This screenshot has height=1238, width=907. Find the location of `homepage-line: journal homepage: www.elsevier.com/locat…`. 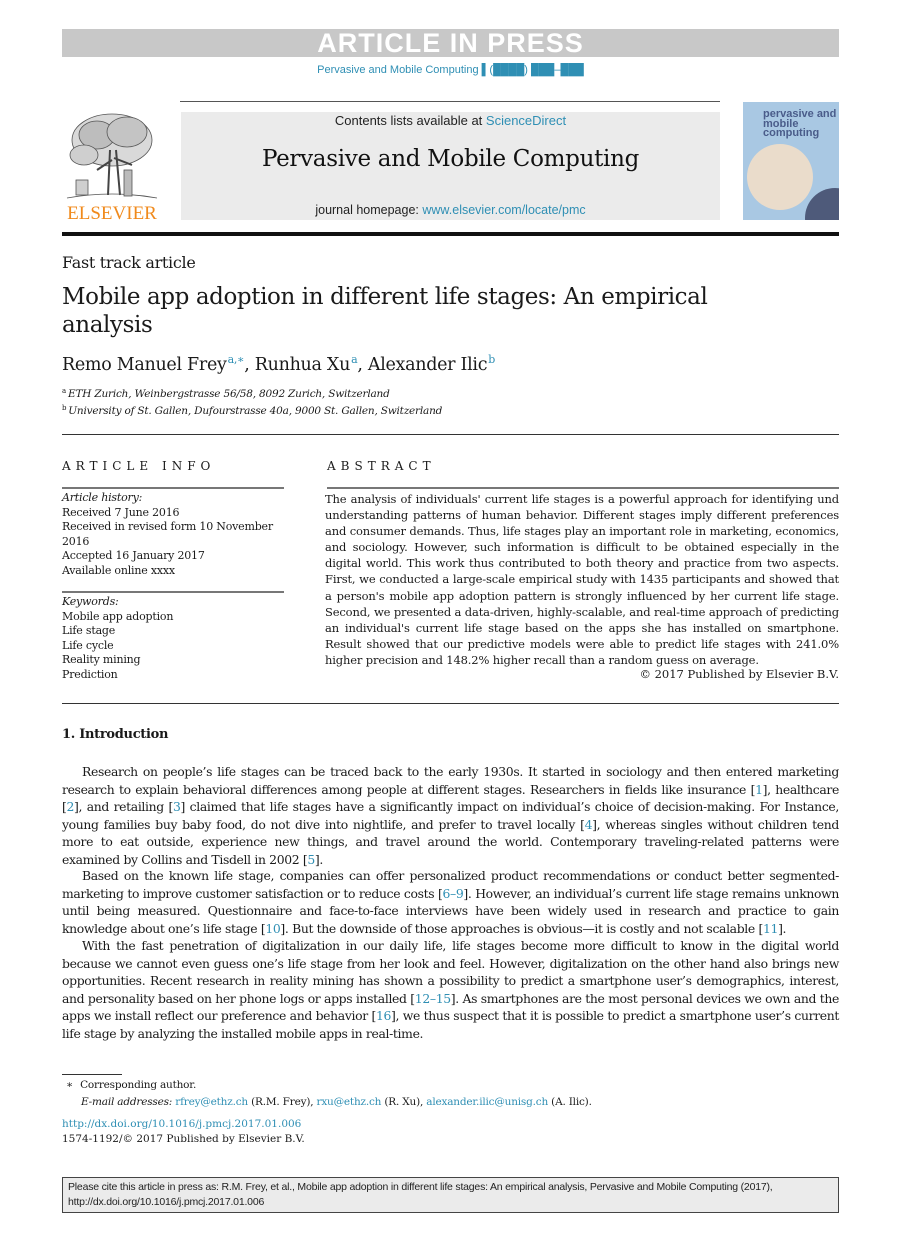

homepage-line: journal homepage: www.elsevier.com/locat… is located at coordinates (450, 210).